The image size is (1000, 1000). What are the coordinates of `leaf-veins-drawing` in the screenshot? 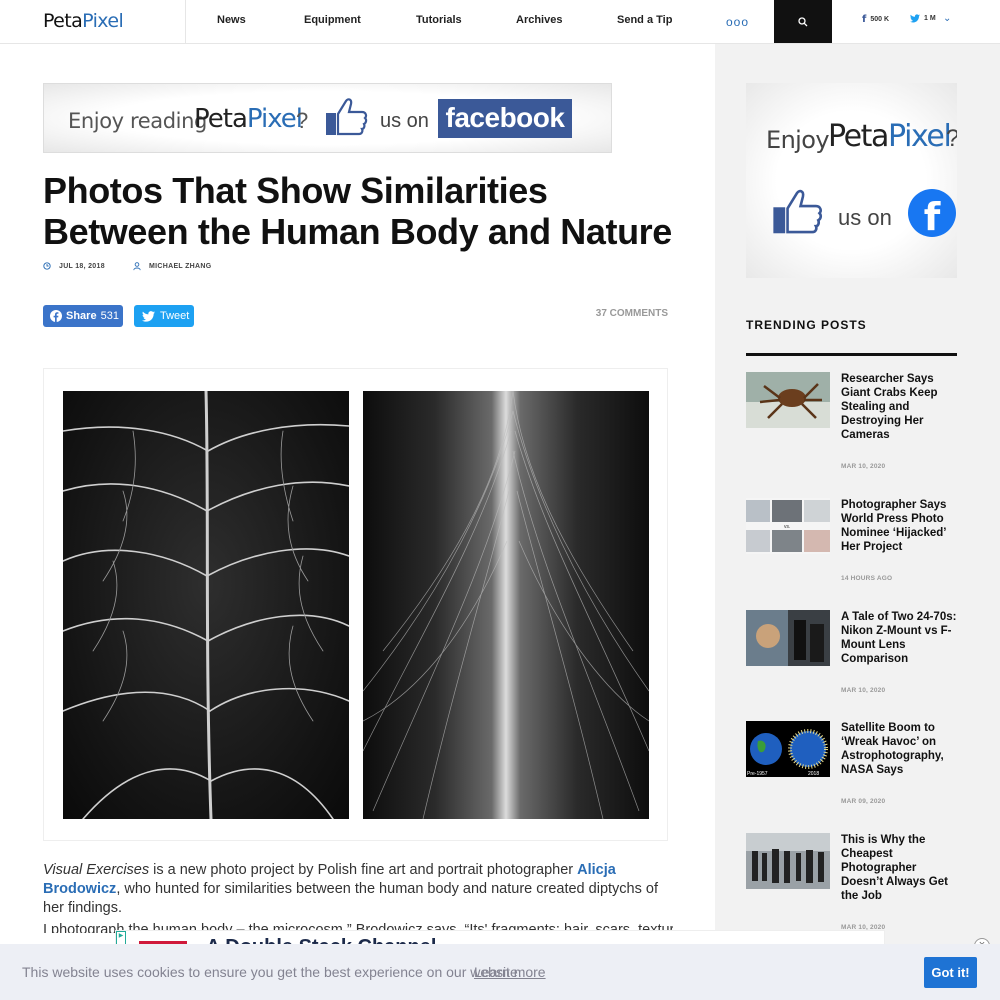 It's located at (206, 605).